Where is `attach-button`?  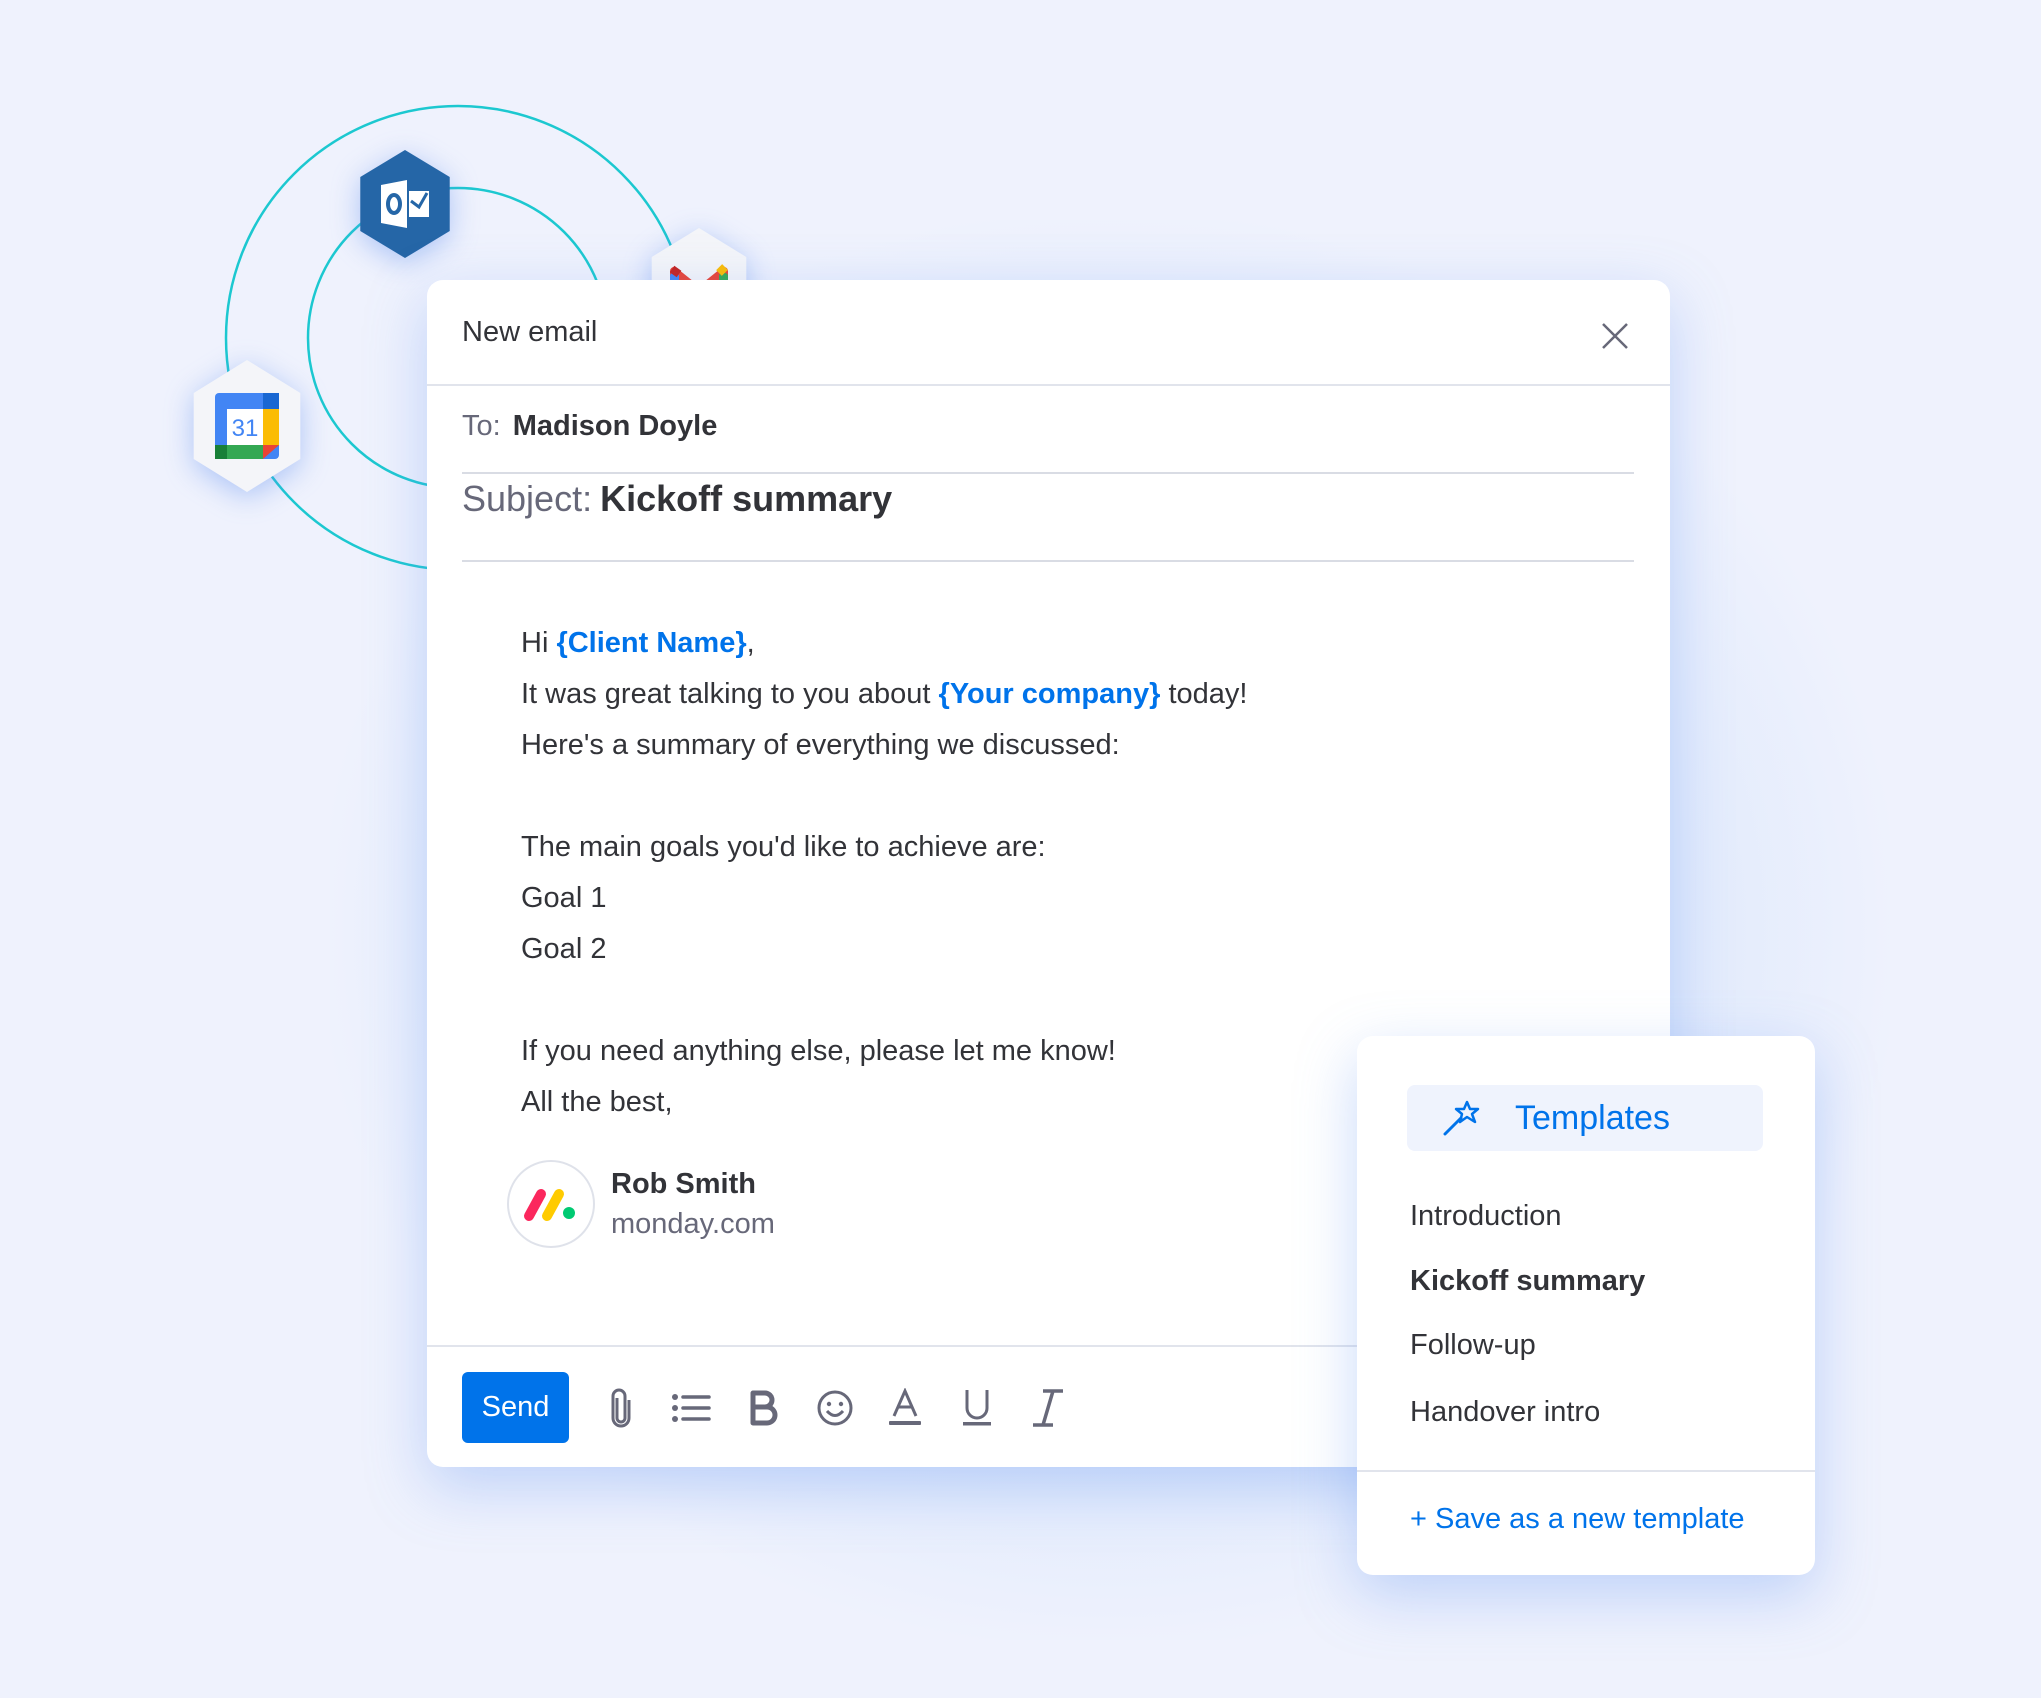 attach-button is located at coordinates (621, 1408).